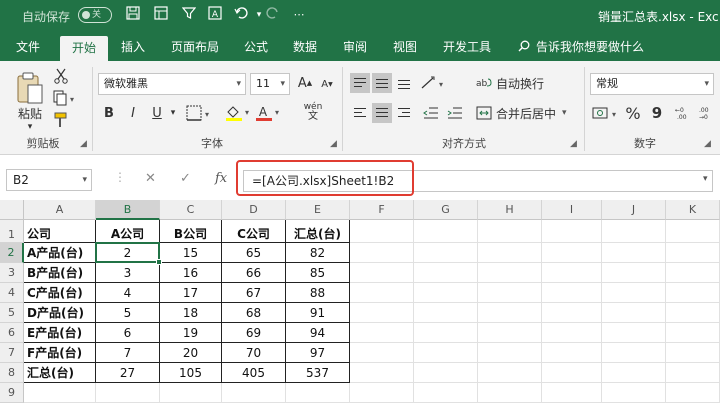 The width and height of the screenshot is (720, 406). I want to click on number-format-select: 常规 ▾, so click(652, 84).